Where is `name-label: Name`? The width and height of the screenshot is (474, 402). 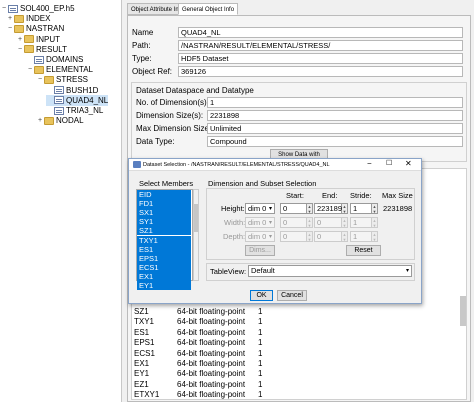 name-label: Name is located at coordinates (143, 32).